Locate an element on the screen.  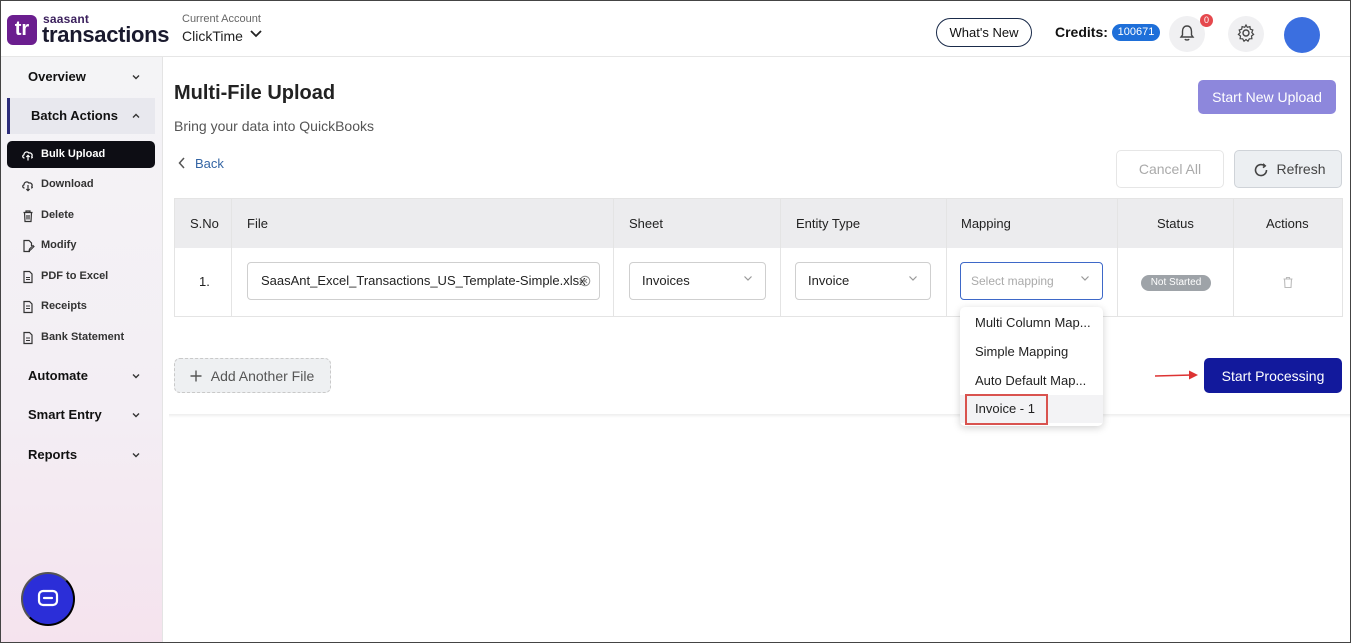
sidebar-section-automate: Automate is located at coordinates (81, 376).